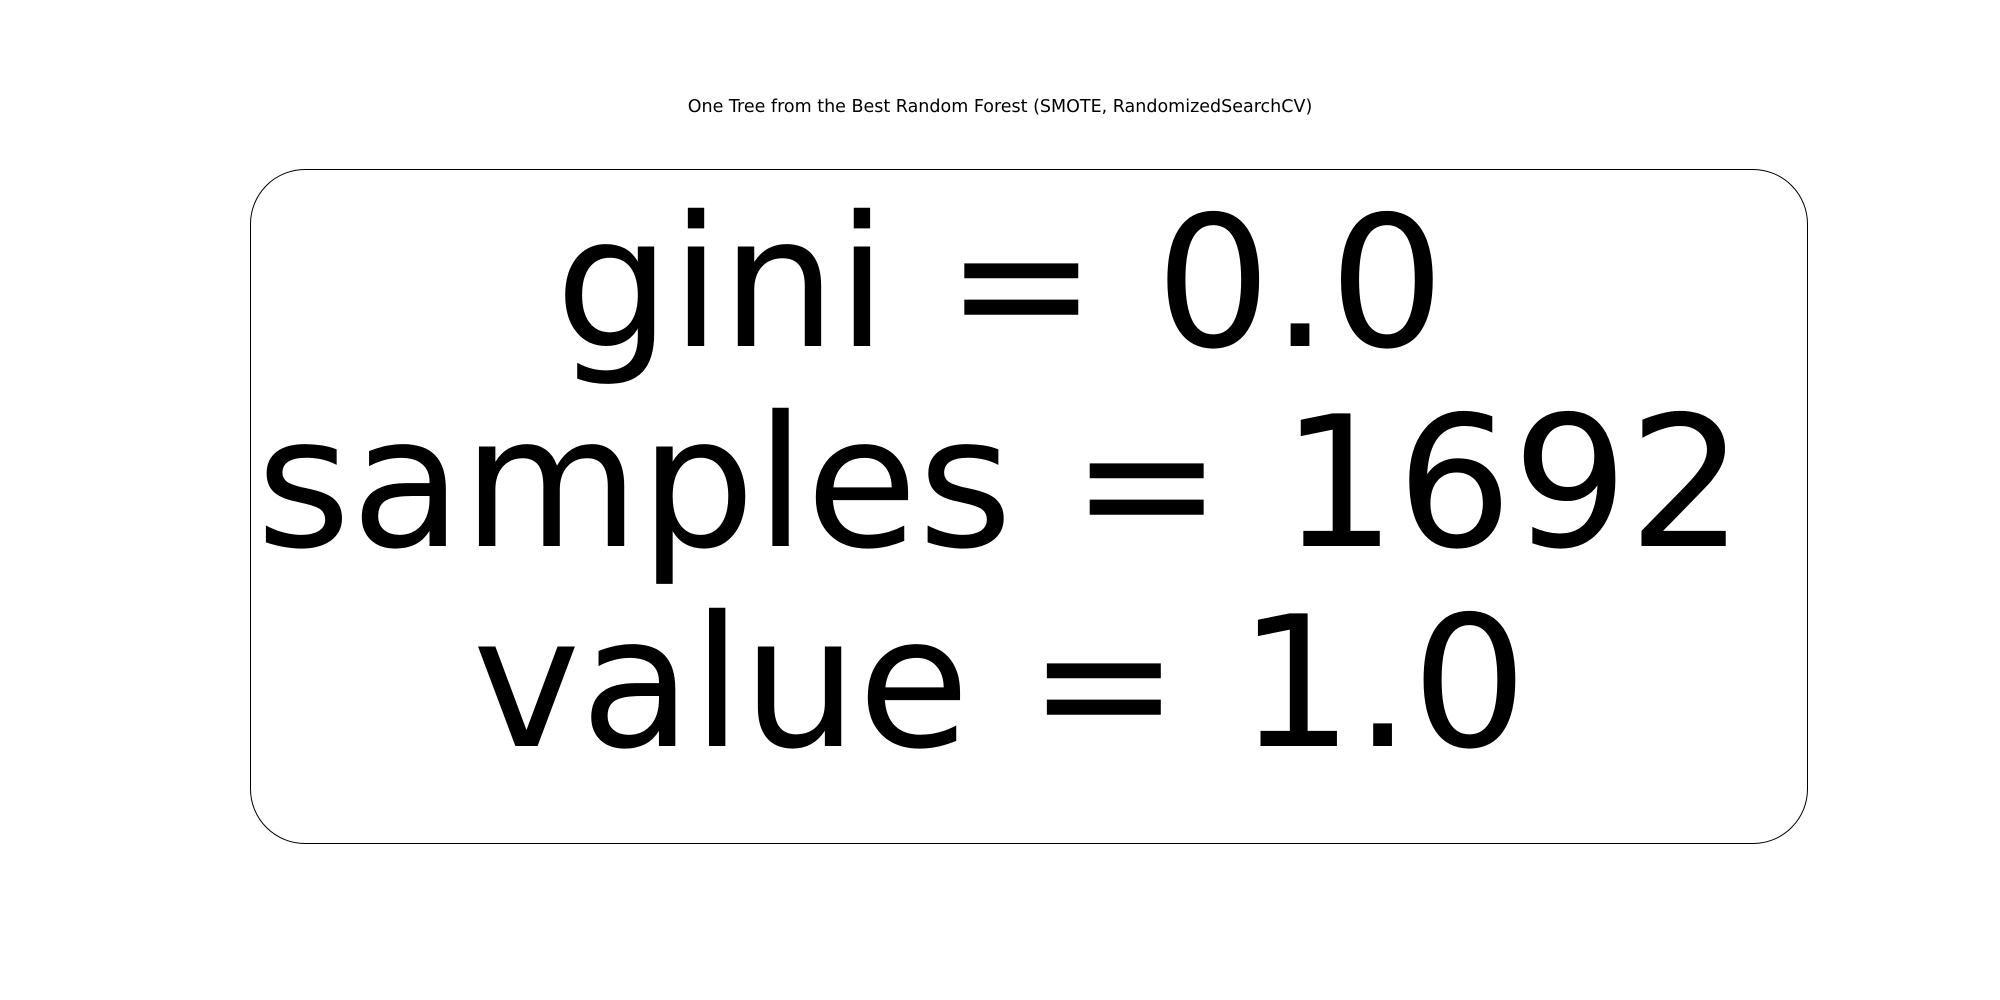  Describe the element at coordinates (1000, 683) in the screenshot. I see `node-value-label: value = 1.0` at that location.